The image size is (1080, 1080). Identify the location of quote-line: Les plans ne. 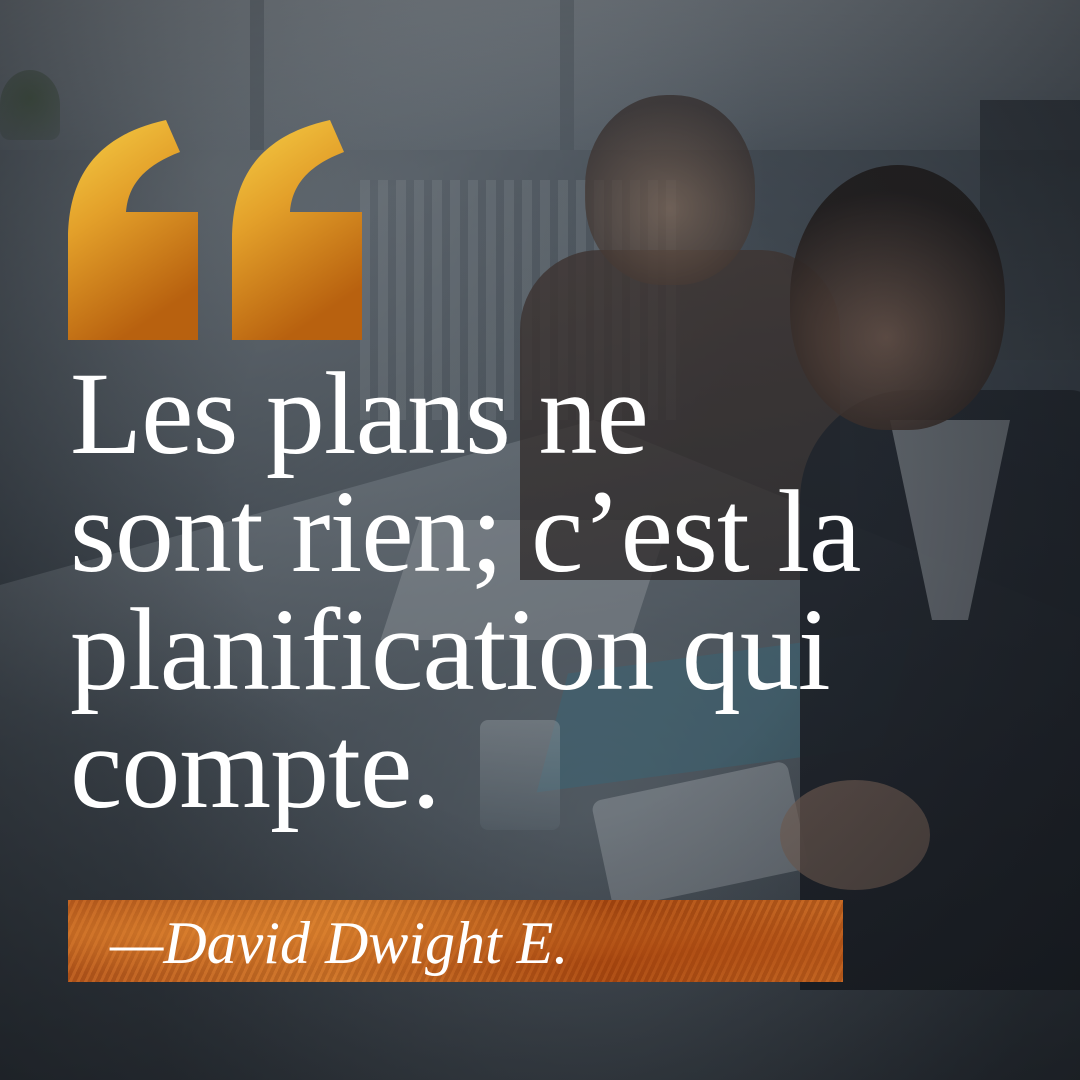
(359, 413).